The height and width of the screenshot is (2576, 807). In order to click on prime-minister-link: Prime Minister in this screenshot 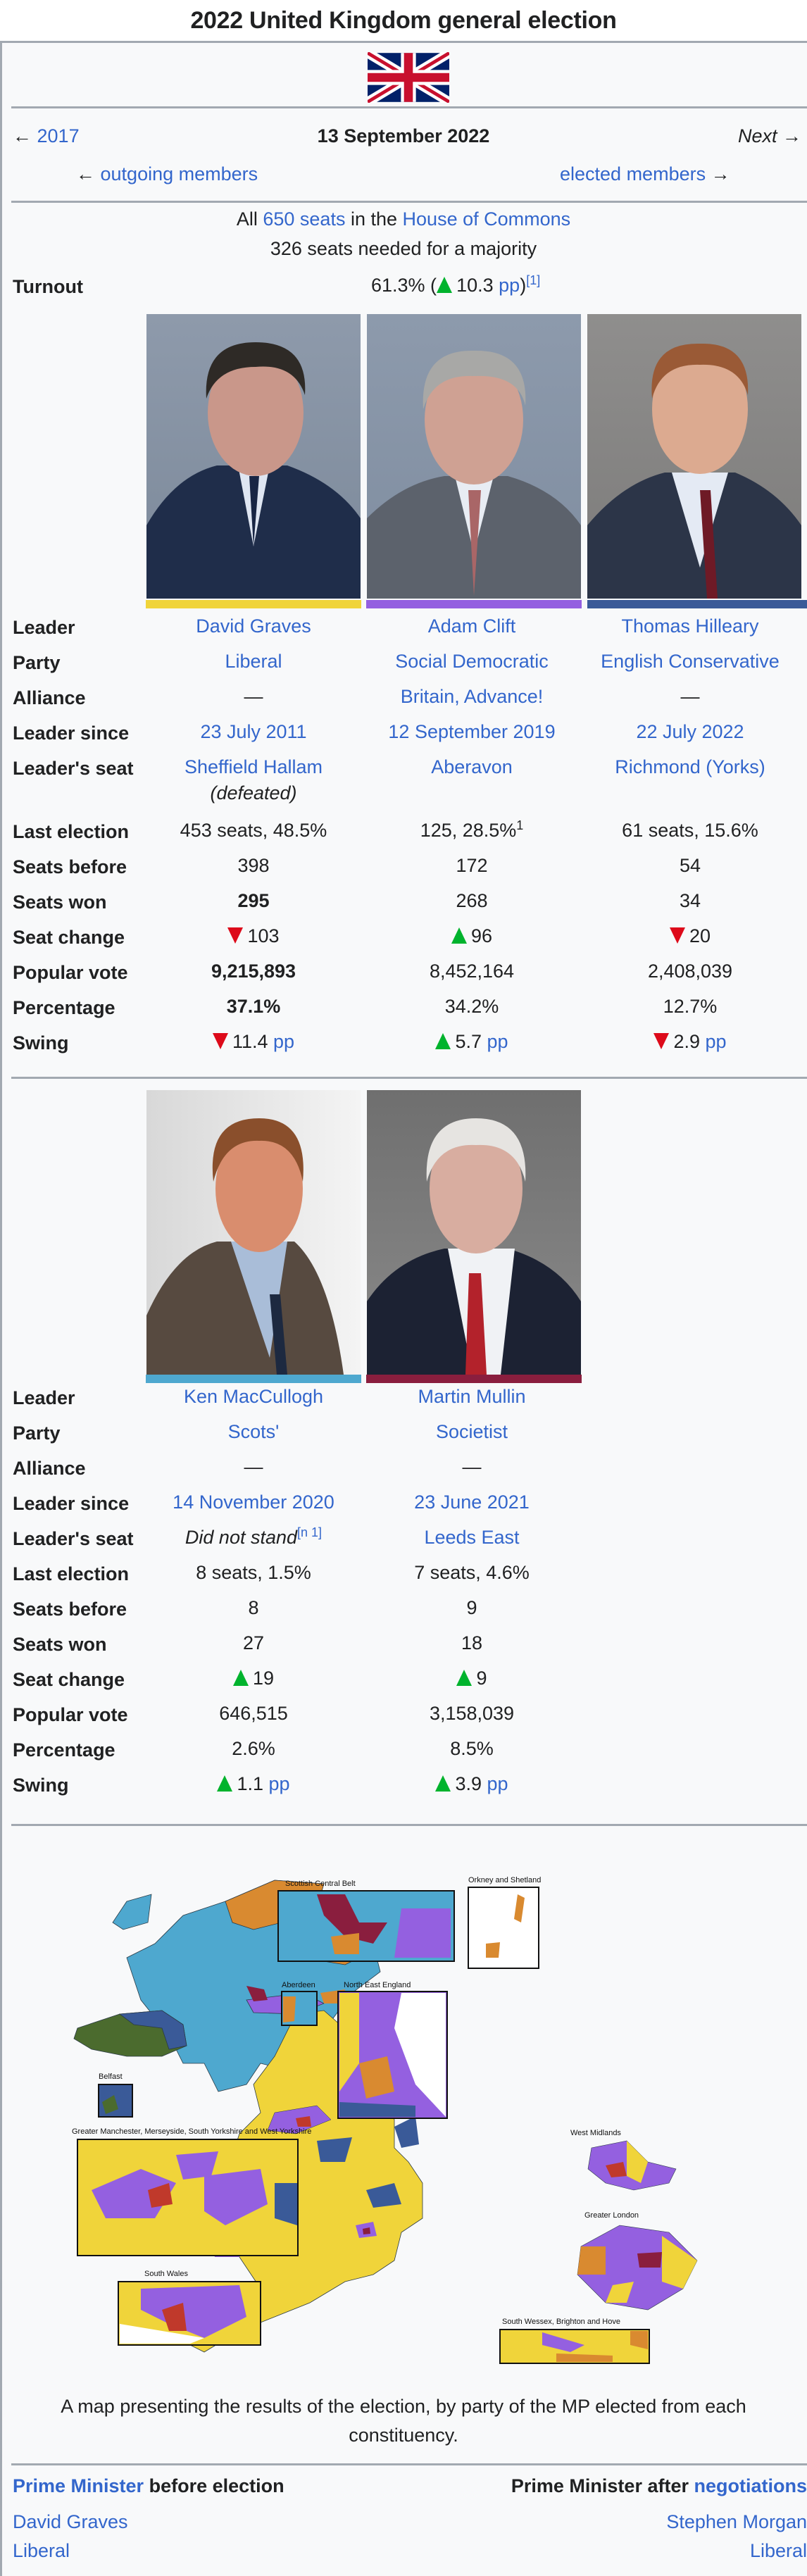, I will do `click(78, 2485)`.